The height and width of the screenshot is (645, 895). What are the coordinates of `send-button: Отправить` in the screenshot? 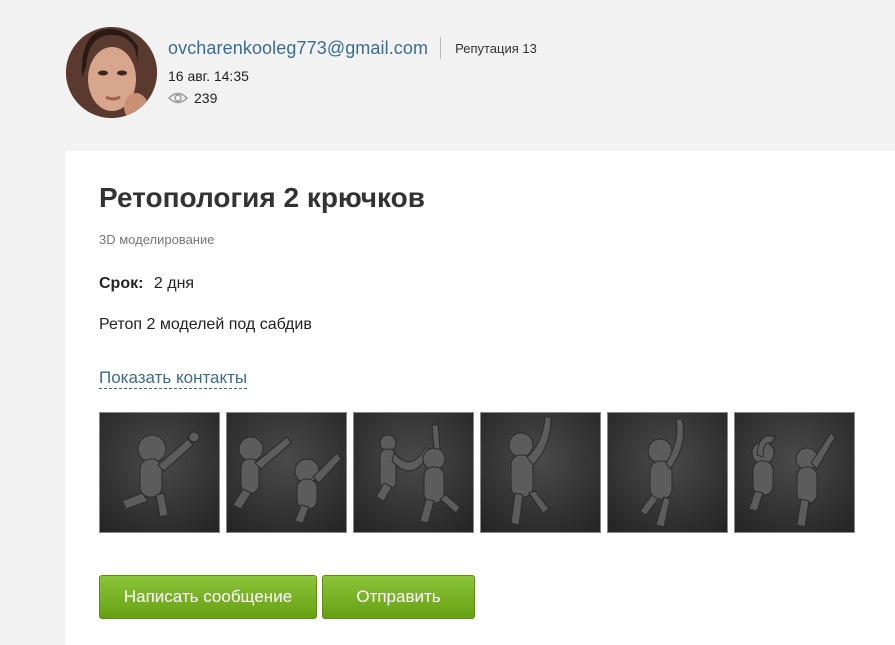 It's located at (398, 597).